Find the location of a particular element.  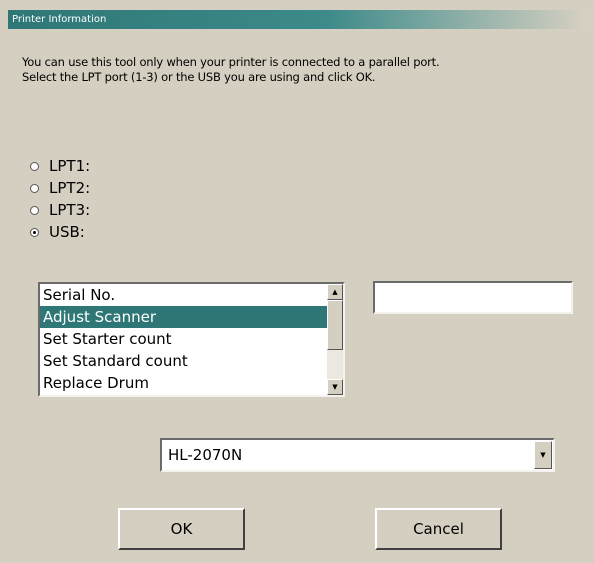

list-scrollbar: ▲ ▼ is located at coordinates (335, 339).